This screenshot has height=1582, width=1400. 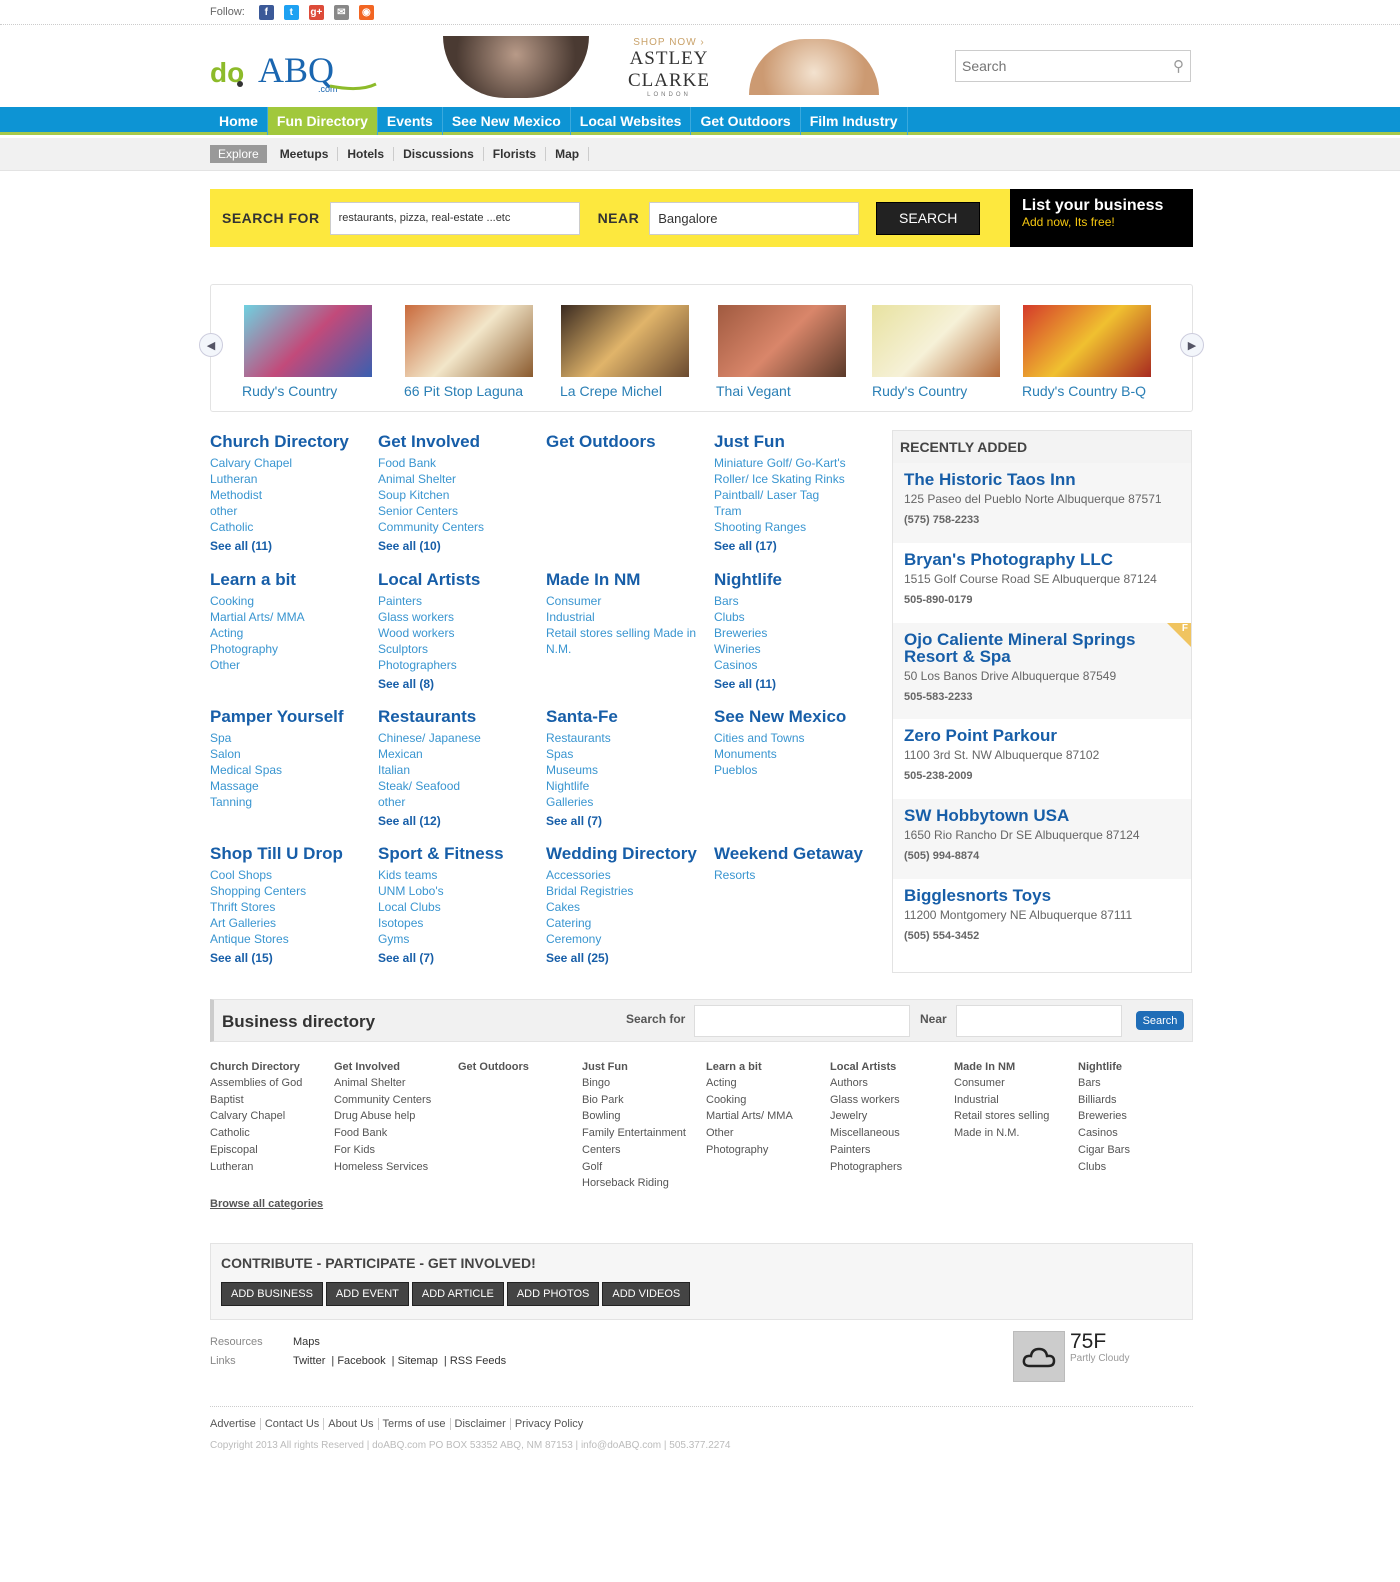 What do you see at coordinates (796, 665) in the screenshot?
I see `category-link: Casinos` at bounding box center [796, 665].